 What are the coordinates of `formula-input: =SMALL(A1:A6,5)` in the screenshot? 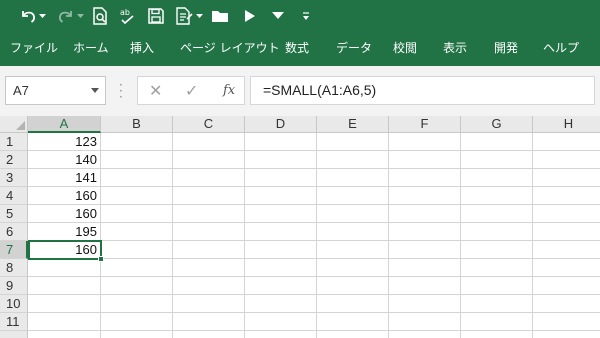 It's located at (422, 90).